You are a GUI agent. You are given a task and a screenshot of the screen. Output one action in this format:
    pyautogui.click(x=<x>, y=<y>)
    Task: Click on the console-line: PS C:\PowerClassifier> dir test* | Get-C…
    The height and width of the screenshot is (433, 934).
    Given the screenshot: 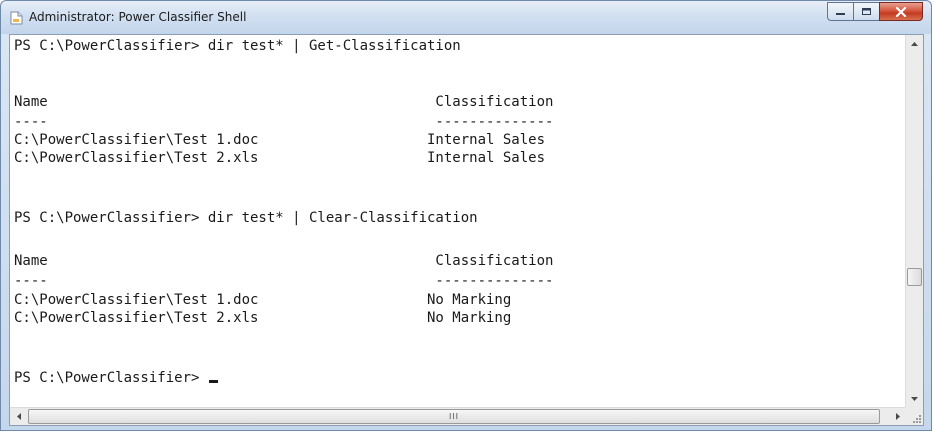 What is the action you would take?
    pyautogui.click(x=237, y=46)
    